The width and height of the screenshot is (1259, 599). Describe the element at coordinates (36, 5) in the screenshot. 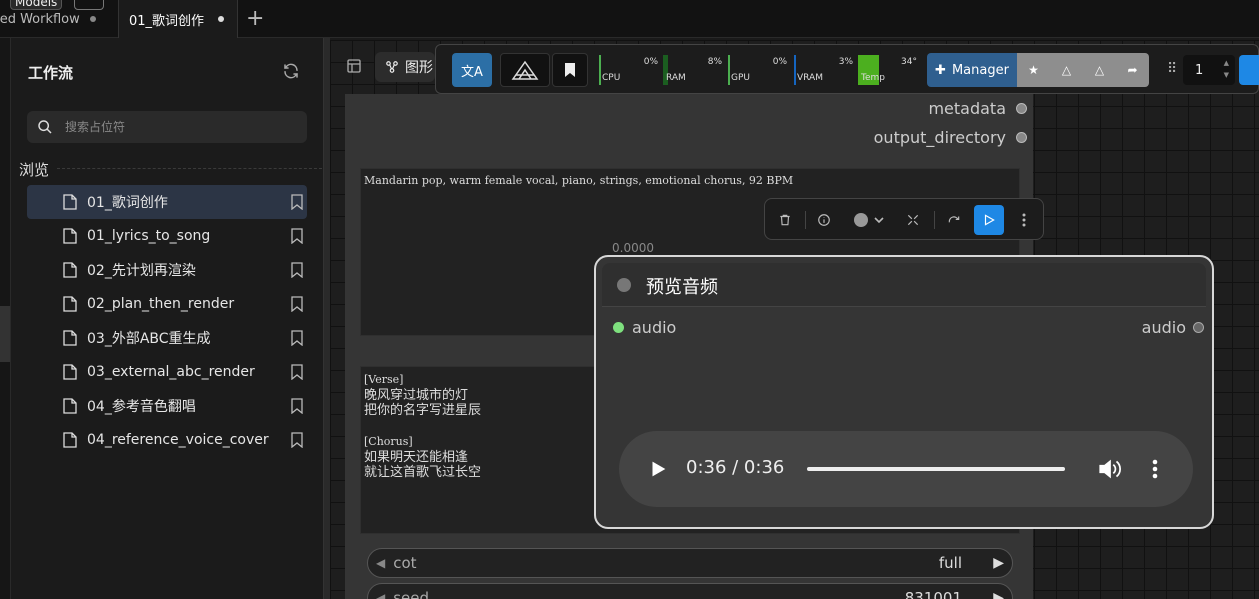

I see `models-chip: Models` at that location.